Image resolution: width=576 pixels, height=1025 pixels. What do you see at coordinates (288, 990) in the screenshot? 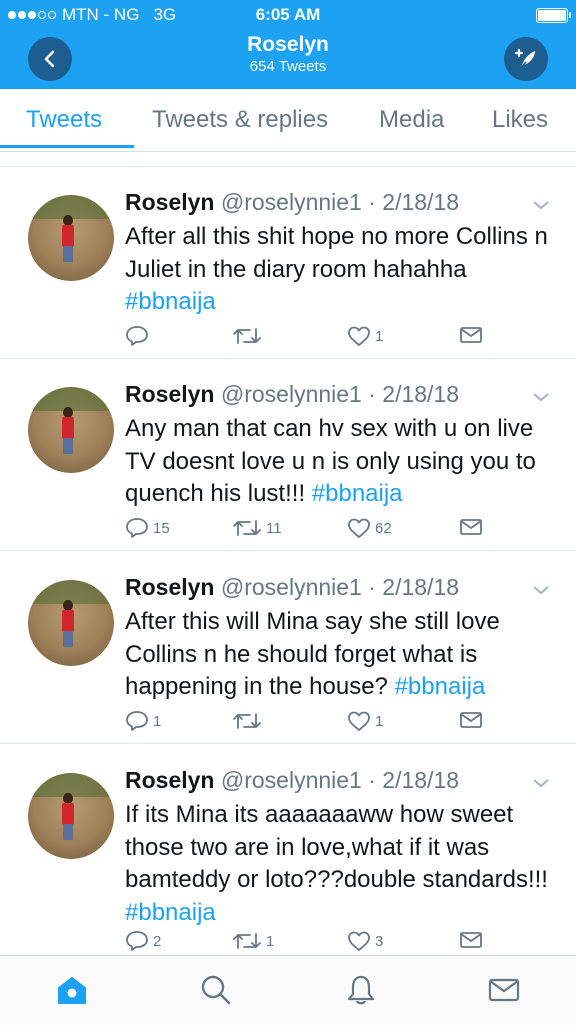
I see `bottom-tab-bar` at bounding box center [288, 990].